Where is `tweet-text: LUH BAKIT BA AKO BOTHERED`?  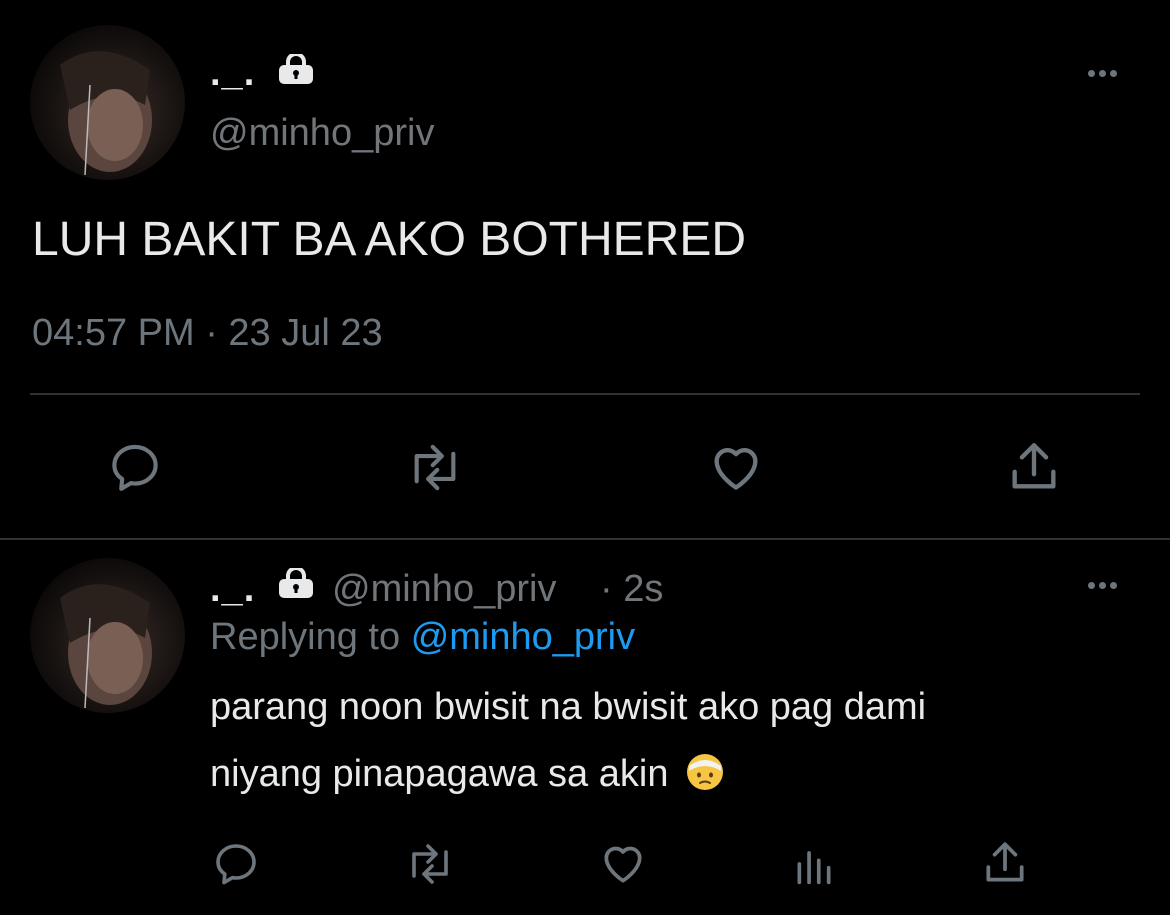 tweet-text: LUH BAKIT BA AKO BOTHERED is located at coordinates (389, 239).